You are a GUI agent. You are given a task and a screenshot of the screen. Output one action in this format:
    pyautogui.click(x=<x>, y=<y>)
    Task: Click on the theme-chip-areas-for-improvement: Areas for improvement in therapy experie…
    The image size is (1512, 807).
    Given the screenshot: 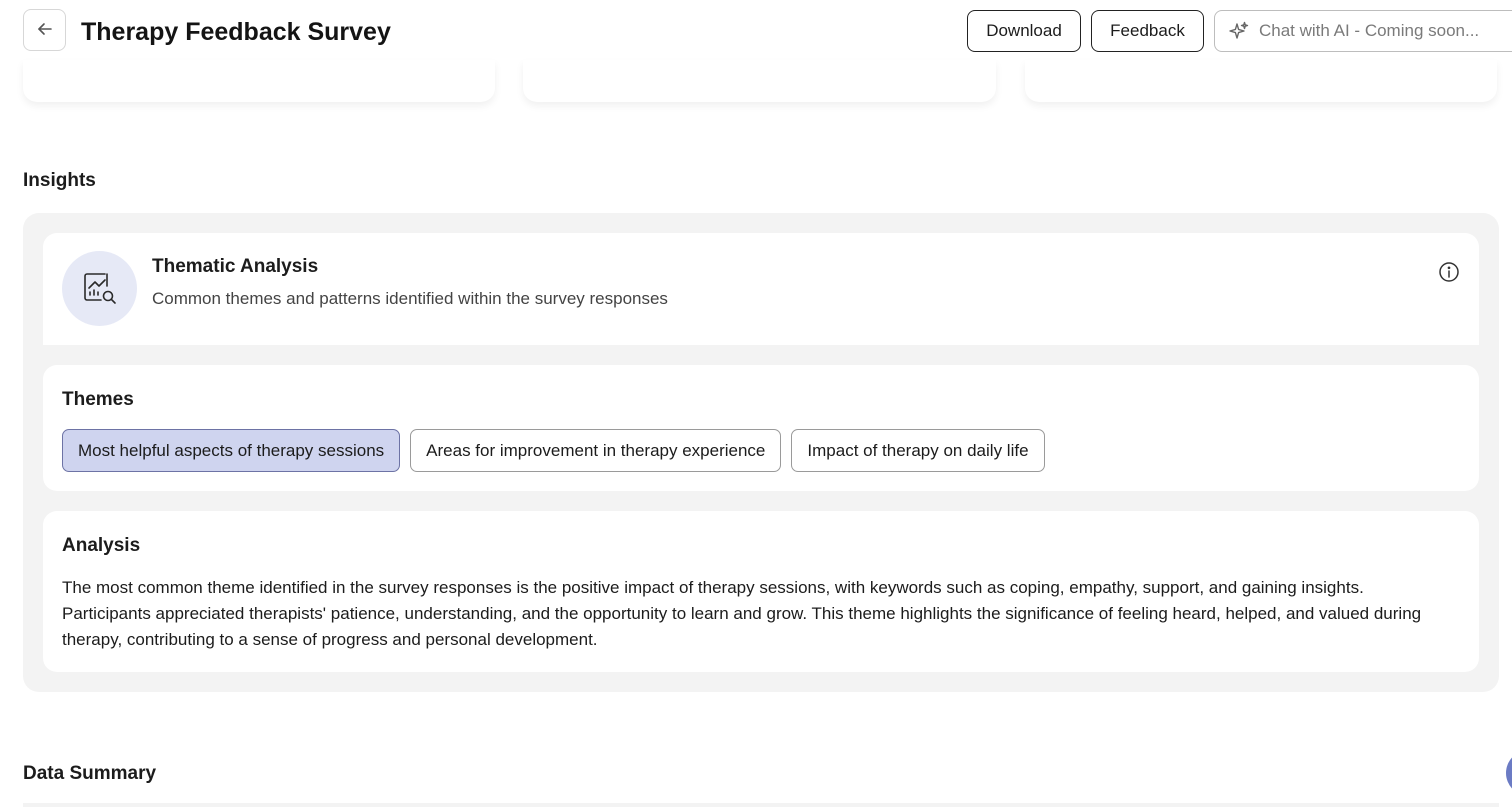 What is the action you would take?
    pyautogui.click(x=596, y=450)
    